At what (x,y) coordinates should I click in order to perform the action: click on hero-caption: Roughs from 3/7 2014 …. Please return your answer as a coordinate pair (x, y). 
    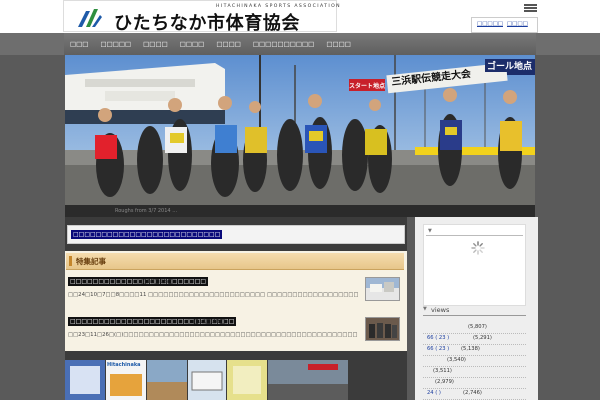
    Looking at the image, I should click on (300, 211).